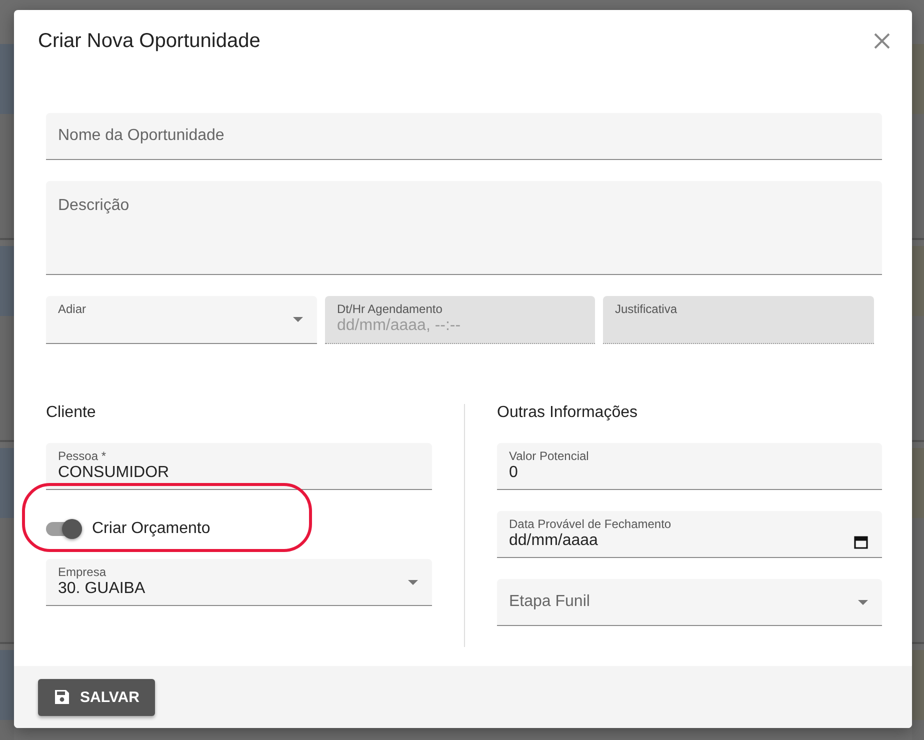 The width and height of the screenshot is (924, 740). I want to click on select-field: Etapa Funil, so click(689, 602).